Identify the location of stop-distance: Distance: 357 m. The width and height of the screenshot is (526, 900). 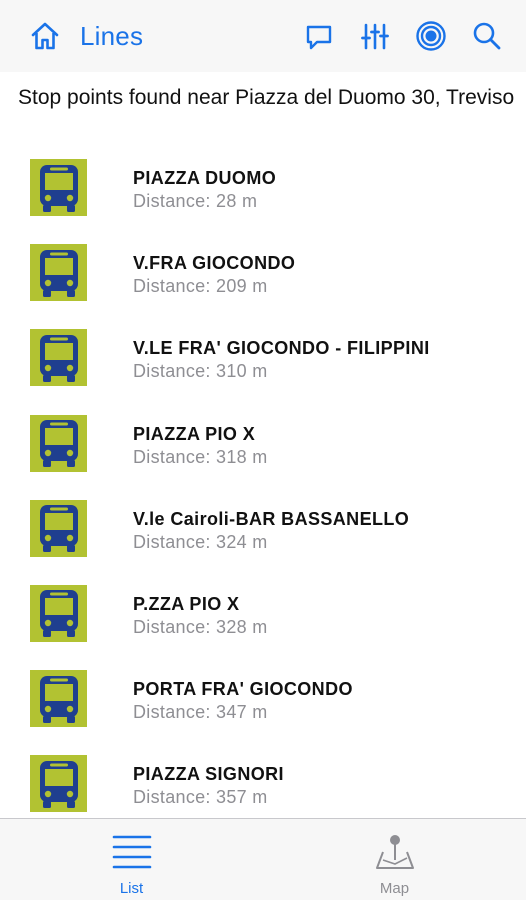
(200, 797).